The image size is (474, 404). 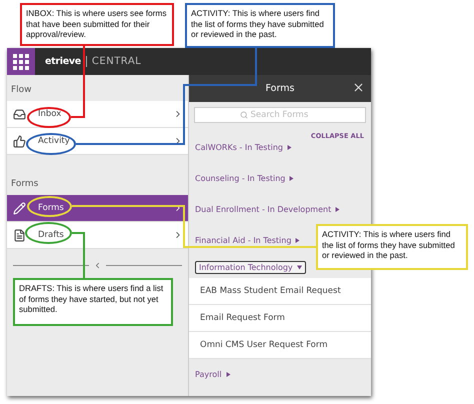 I want to click on category-link: Counseling - In Testing, so click(x=244, y=178).